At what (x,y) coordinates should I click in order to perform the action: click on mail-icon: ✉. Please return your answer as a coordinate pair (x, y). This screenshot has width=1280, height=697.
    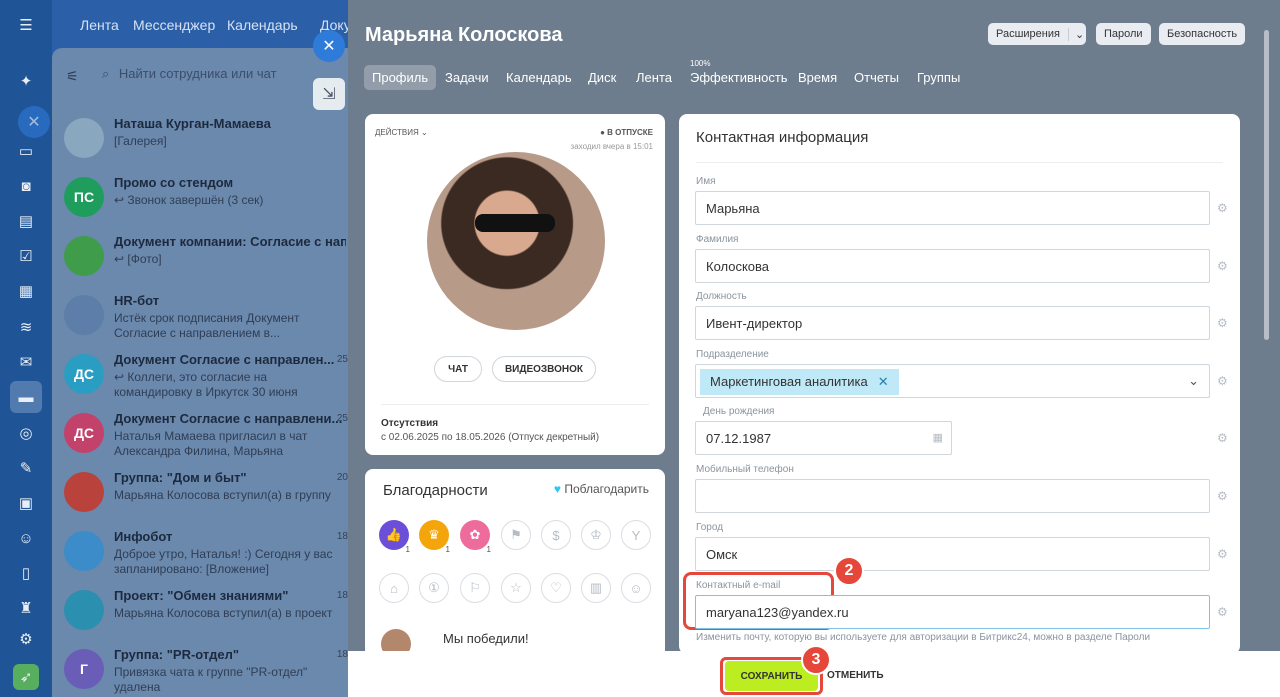
    Looking at the image, I should click on (26, 362).